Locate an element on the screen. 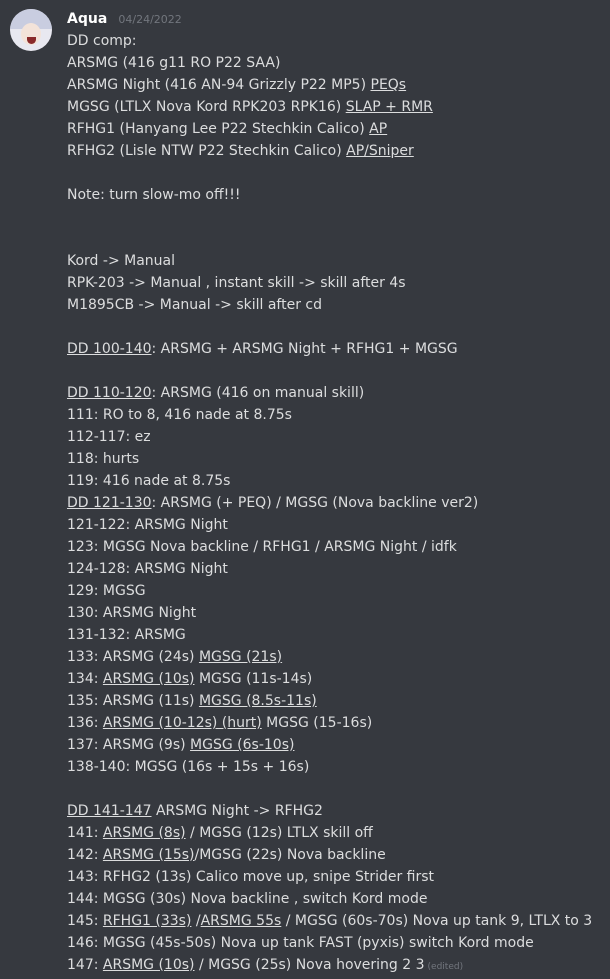  message-text: 134: is located at coordinates (85, 679).